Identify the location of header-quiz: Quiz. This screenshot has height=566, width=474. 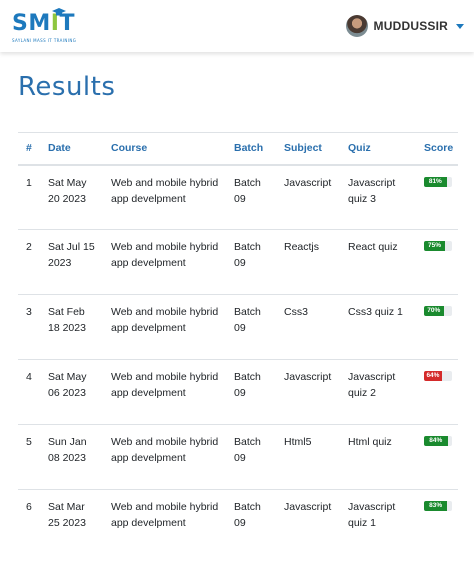
(359, 148).